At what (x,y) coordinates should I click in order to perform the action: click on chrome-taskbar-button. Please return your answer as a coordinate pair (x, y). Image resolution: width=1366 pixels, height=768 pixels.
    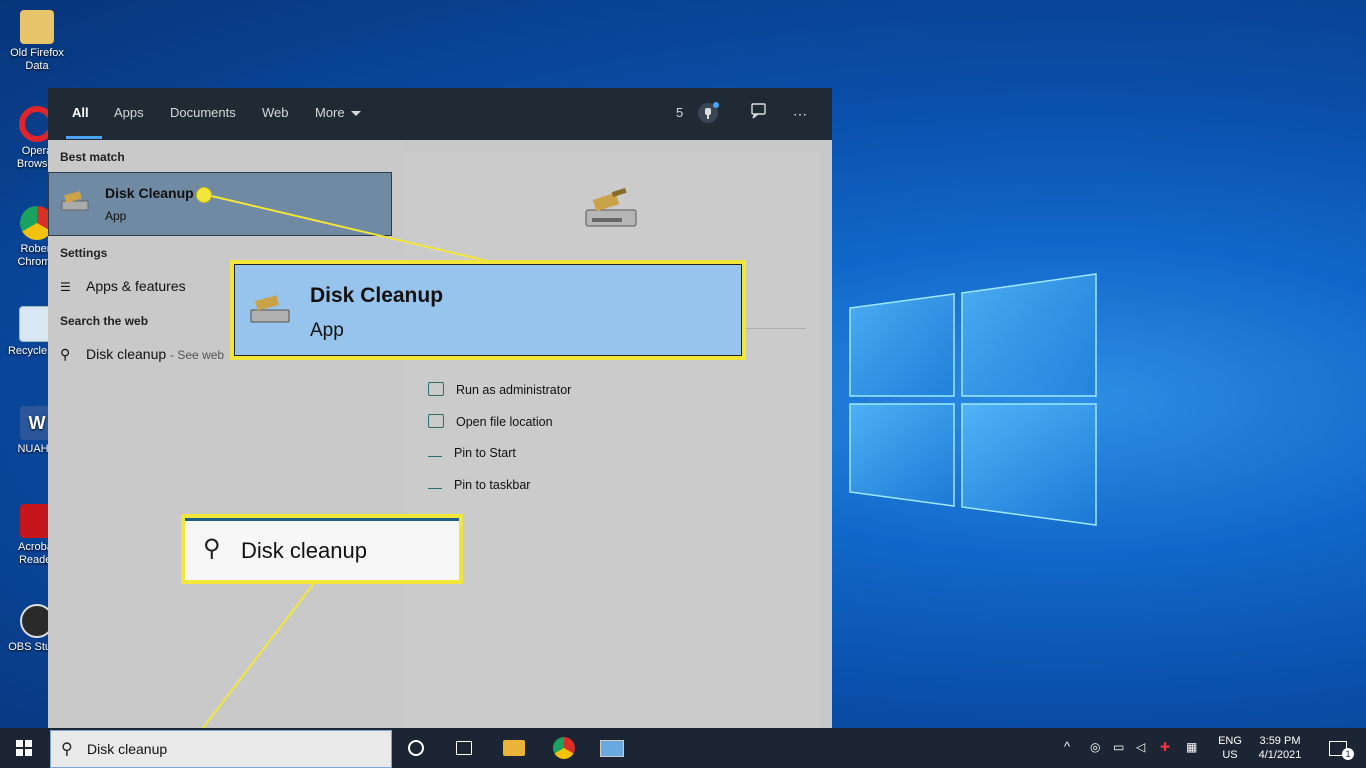
    Looking at the image, I should click on (564, 748).